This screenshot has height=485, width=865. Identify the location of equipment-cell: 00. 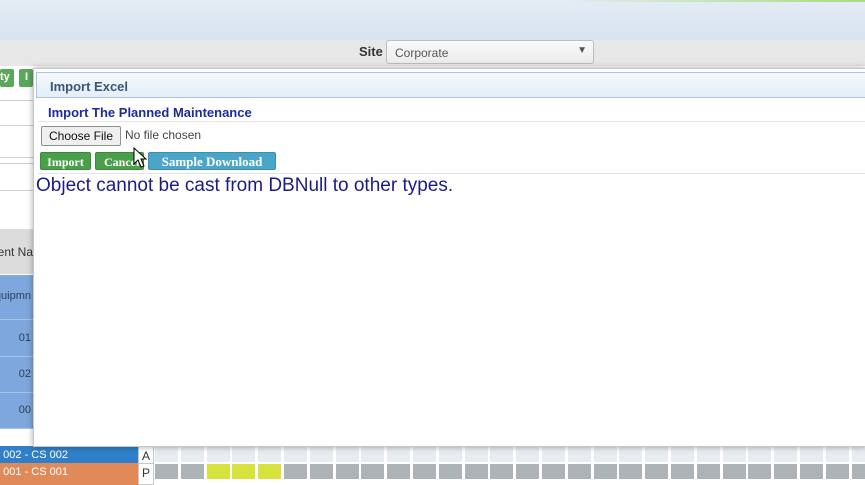
(16, 411).